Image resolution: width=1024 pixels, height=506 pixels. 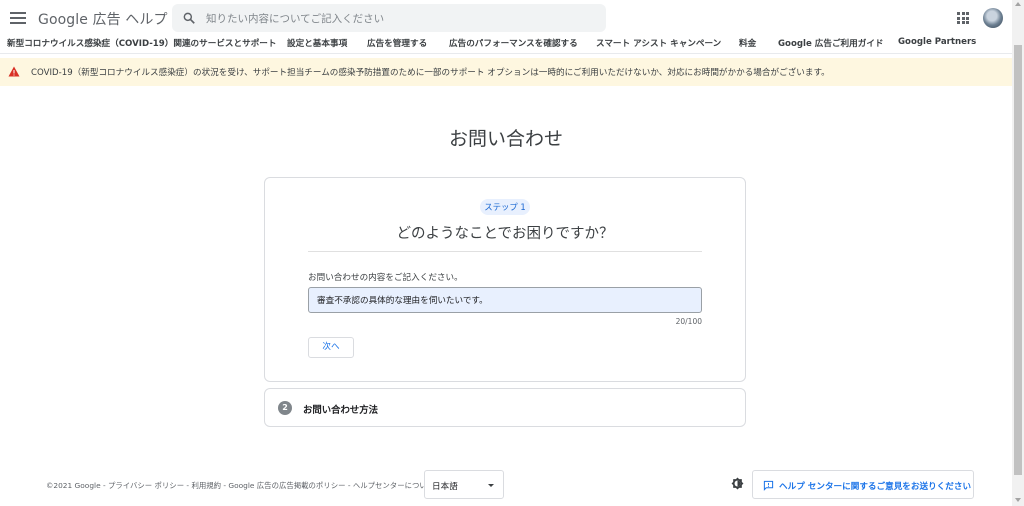 I want to click on step1-question: どのようなことでお困りですか？, so click(x=505, y=234).